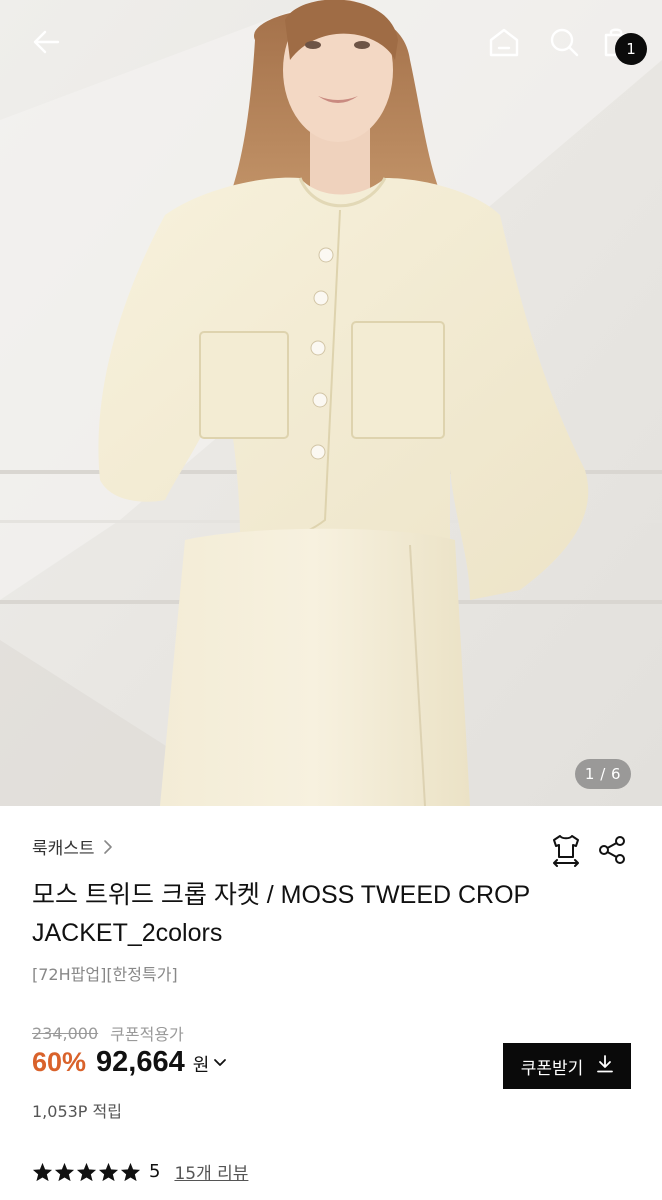  Describe the element at coordinates (211, 1171) in the screenshot. I see `review-link: 15개 리뷰` at that location.